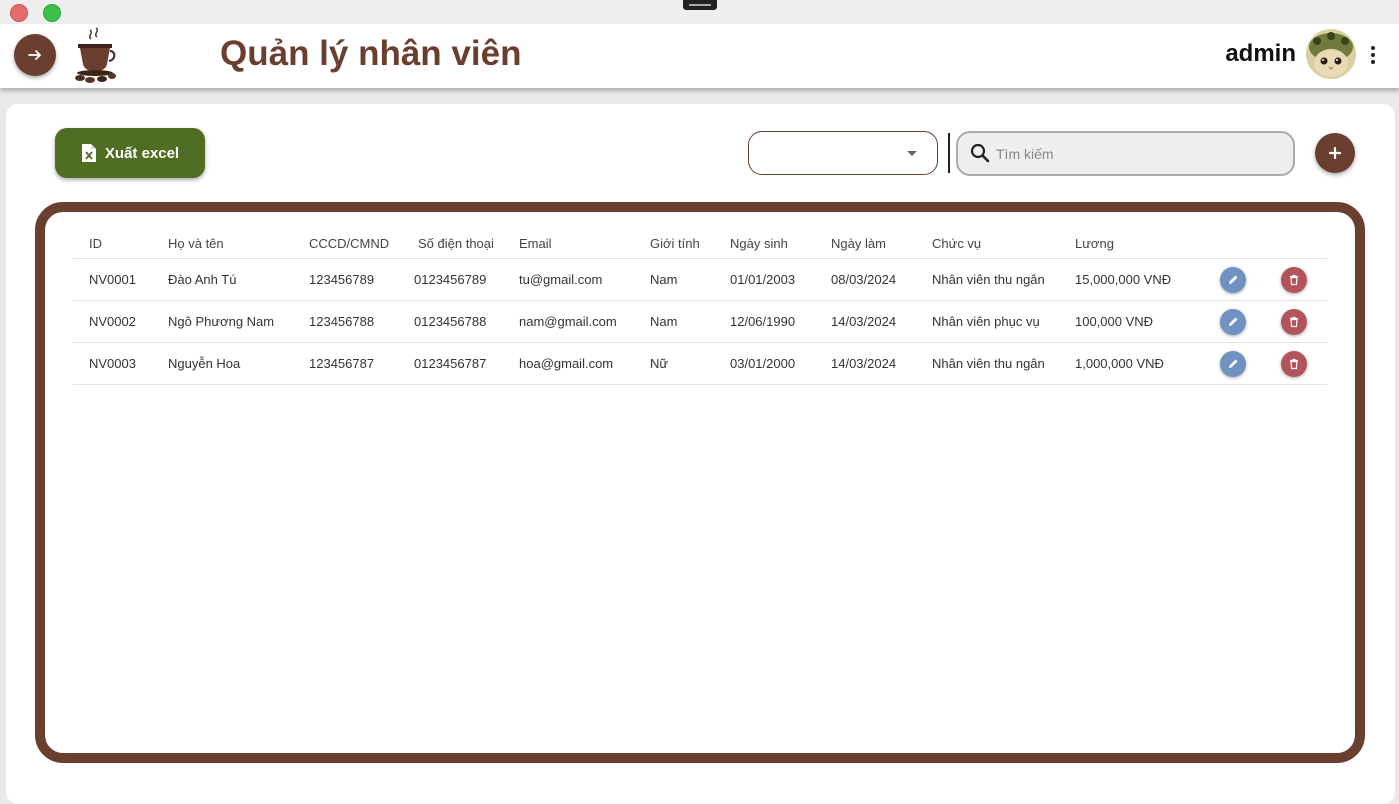 This screenshot has height=804, width=1399. What do you see at coordinates (568, 363) in the screenshot?
I see `cell-email: hoa@gmail.com` at bounding box center [568, 363].